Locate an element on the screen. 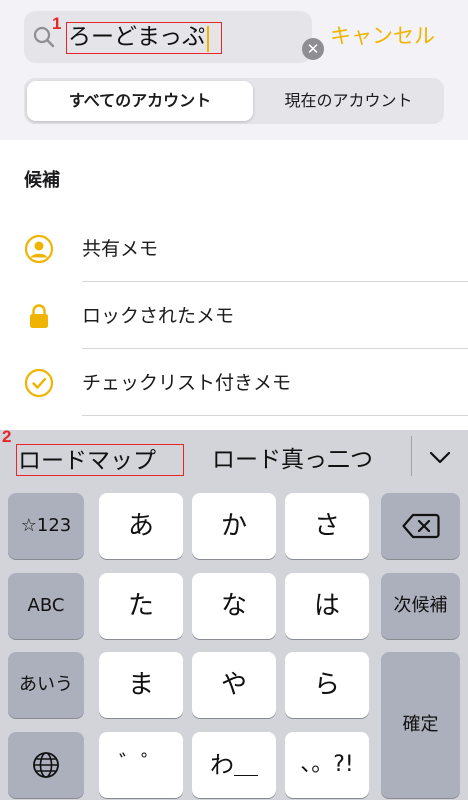  delete-icon is located at coordinates (421, 526).